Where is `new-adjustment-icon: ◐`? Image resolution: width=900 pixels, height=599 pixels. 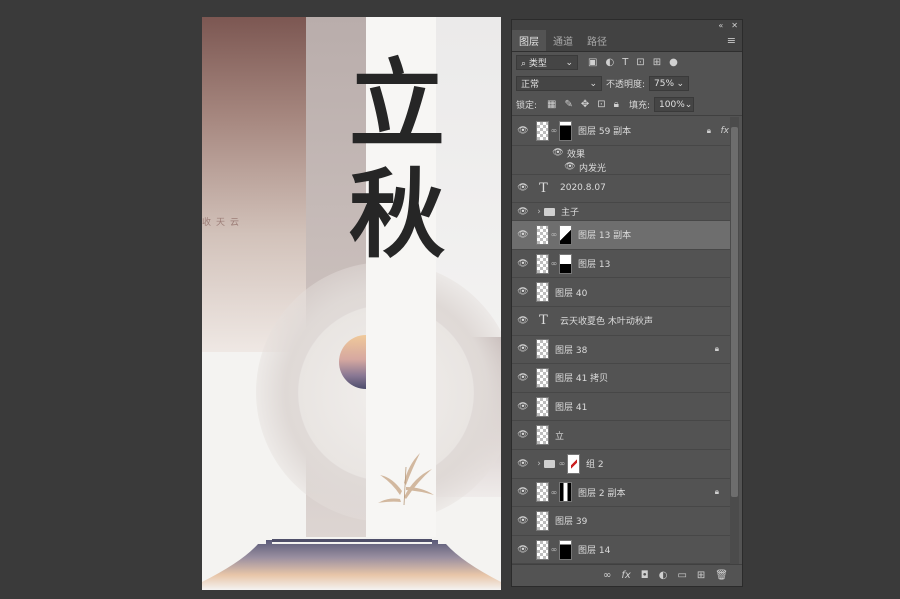
new-adjustment-icon: ◐ is located at coordinates (663, 575).